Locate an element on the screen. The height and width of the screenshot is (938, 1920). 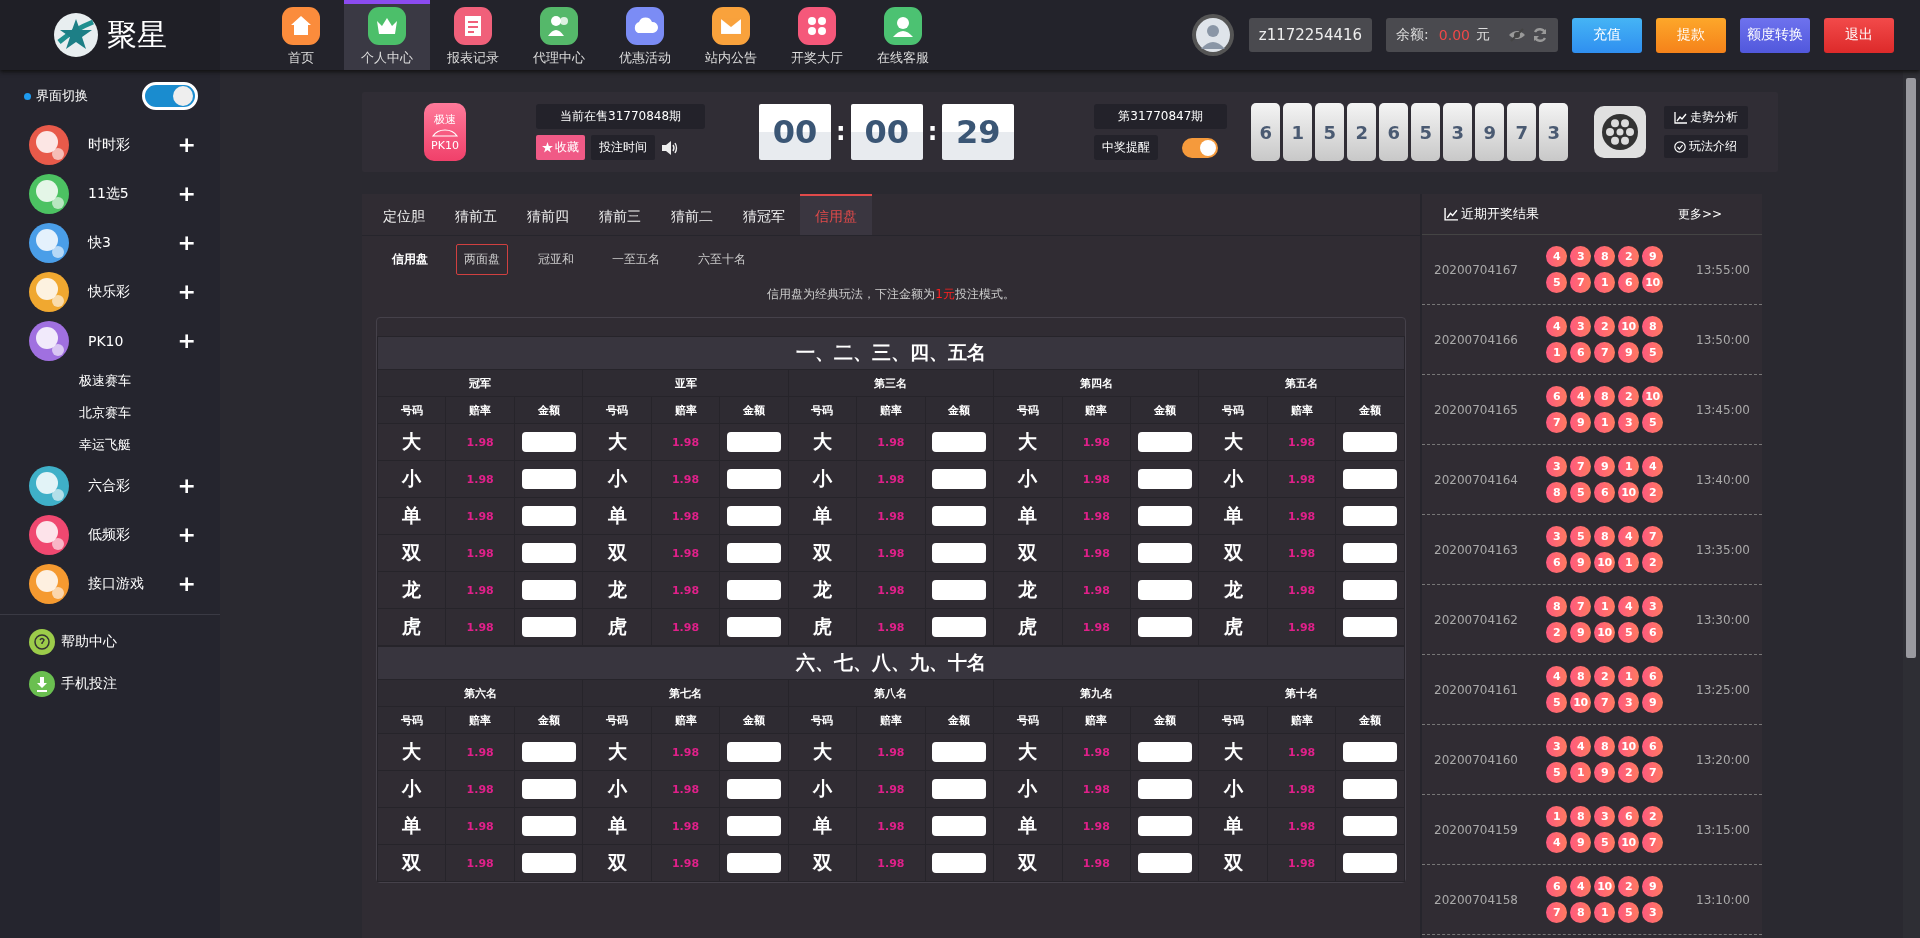
eye-hidden-icon is located at coordinates (1517, 35).